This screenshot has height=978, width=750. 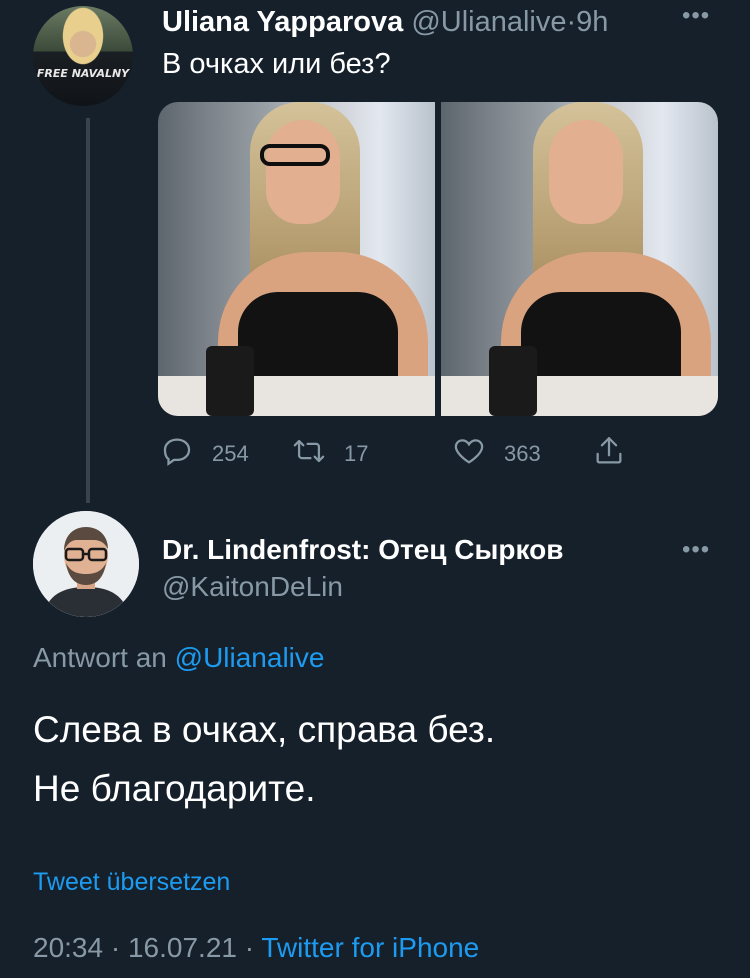 What do you see at coordinates (174, 788) in the screenshot?
I see `reply-text-line-2: Не благодарите.` at bounding box center [174, 788].